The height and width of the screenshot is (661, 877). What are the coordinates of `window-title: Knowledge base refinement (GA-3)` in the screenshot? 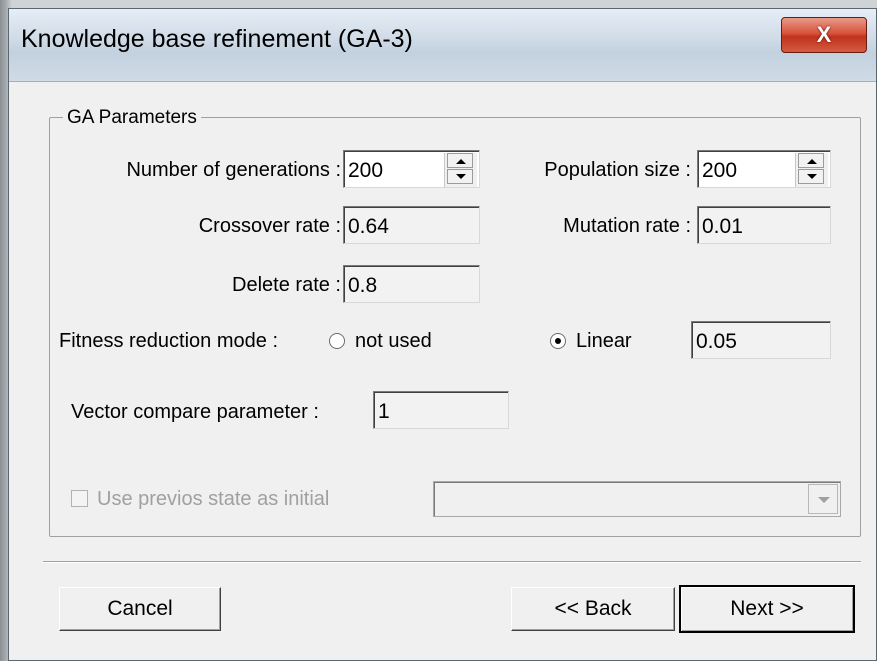 It's located at (217, 39).